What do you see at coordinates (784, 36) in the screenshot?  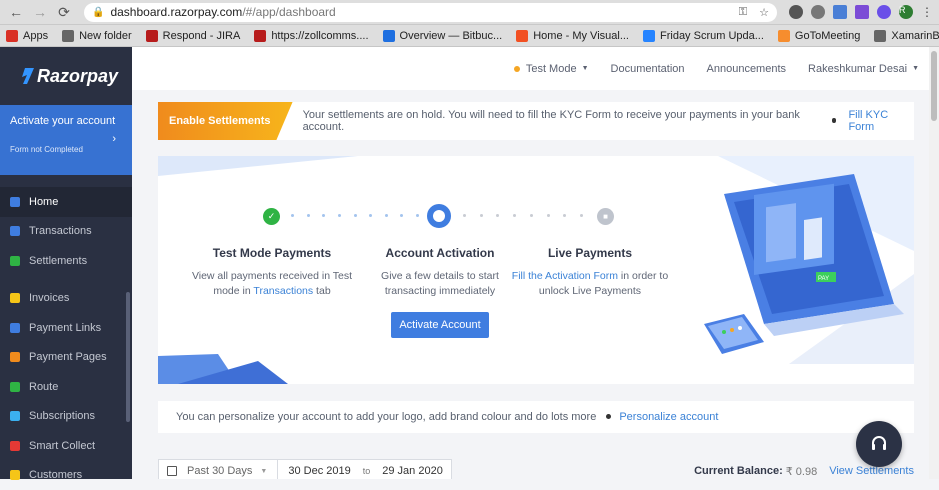 I see `gotomeeting-icon` at bounding box center [784, 36].